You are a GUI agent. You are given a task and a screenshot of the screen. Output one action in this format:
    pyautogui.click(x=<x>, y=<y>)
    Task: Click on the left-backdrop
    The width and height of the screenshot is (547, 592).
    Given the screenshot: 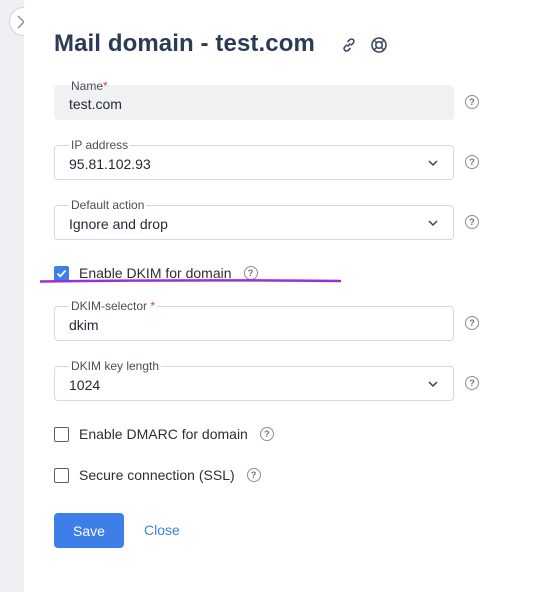 What is the action you would take?
    pyautogui.click(x=12, y=296)
    